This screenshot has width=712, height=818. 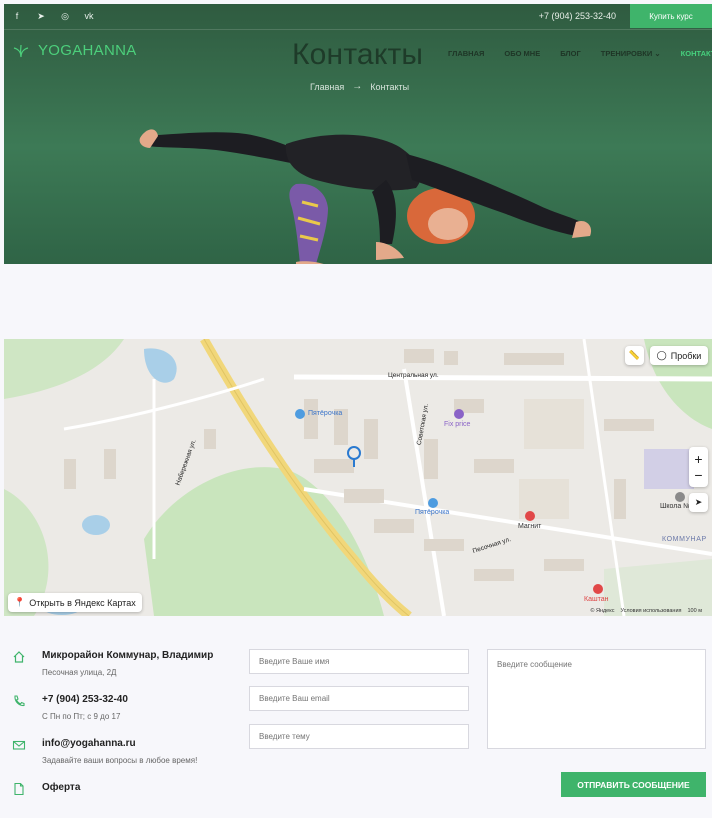 What do you see at coordinates (698, 475) in the screenshot?
I see `zoom-out-button: −` at bounding box center [698, 475].